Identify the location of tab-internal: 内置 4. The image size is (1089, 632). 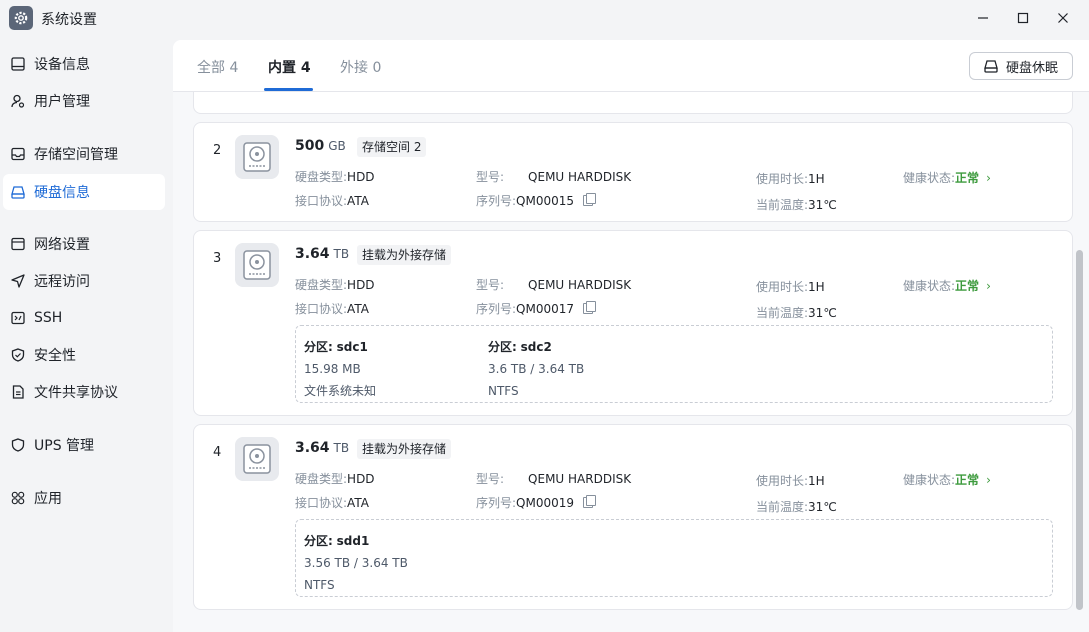
(289, 67).